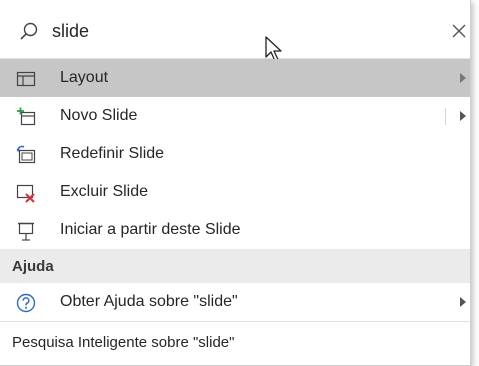 The height and width of the screenshot is (366, 479). What do you see at coordinates (26, 231) in the screenshot?
I see `start-from-slide-icon` at bounding box center [26, 231].